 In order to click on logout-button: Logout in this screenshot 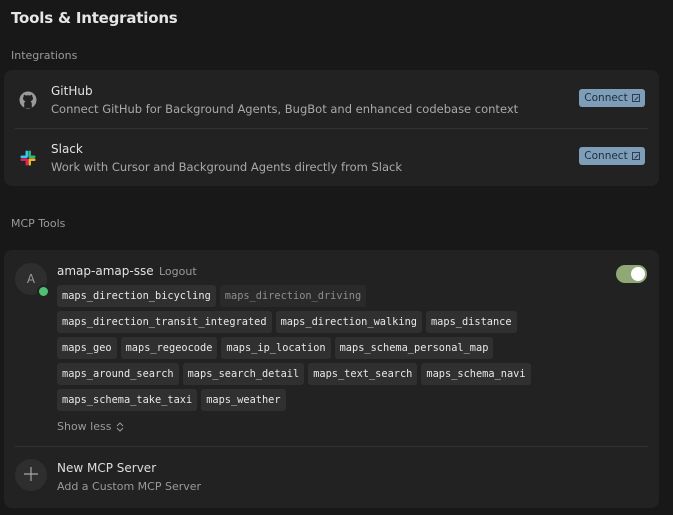, I will do `click(178, 271)`.